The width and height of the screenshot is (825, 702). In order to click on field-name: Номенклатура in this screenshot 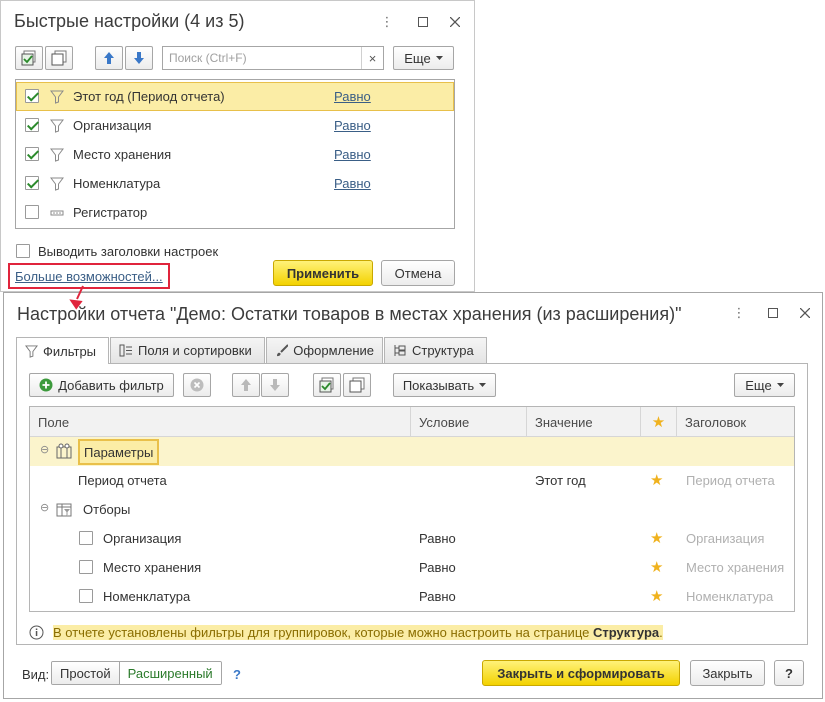, I will do `click(147, 596)`.